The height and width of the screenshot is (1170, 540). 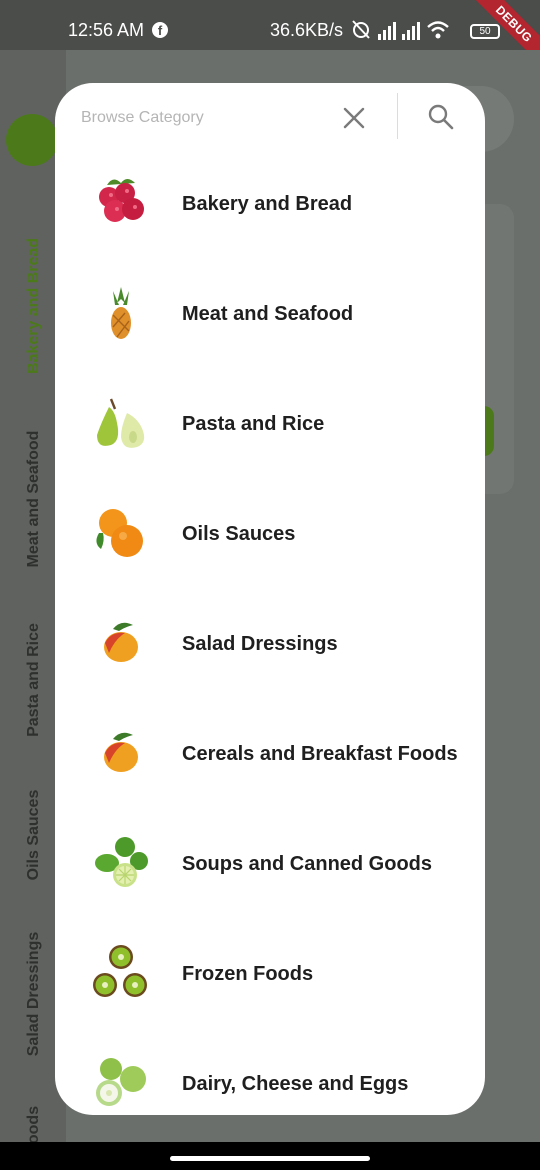 I want to click on search-button, so click(x=441, y=117).